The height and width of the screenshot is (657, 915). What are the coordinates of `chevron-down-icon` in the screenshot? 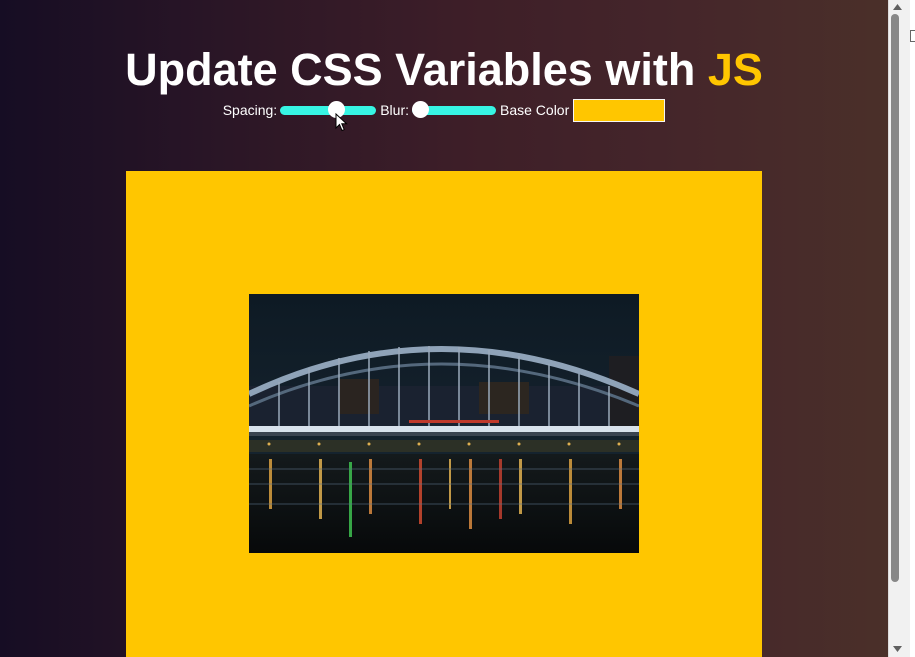 It's located at (897, 649).